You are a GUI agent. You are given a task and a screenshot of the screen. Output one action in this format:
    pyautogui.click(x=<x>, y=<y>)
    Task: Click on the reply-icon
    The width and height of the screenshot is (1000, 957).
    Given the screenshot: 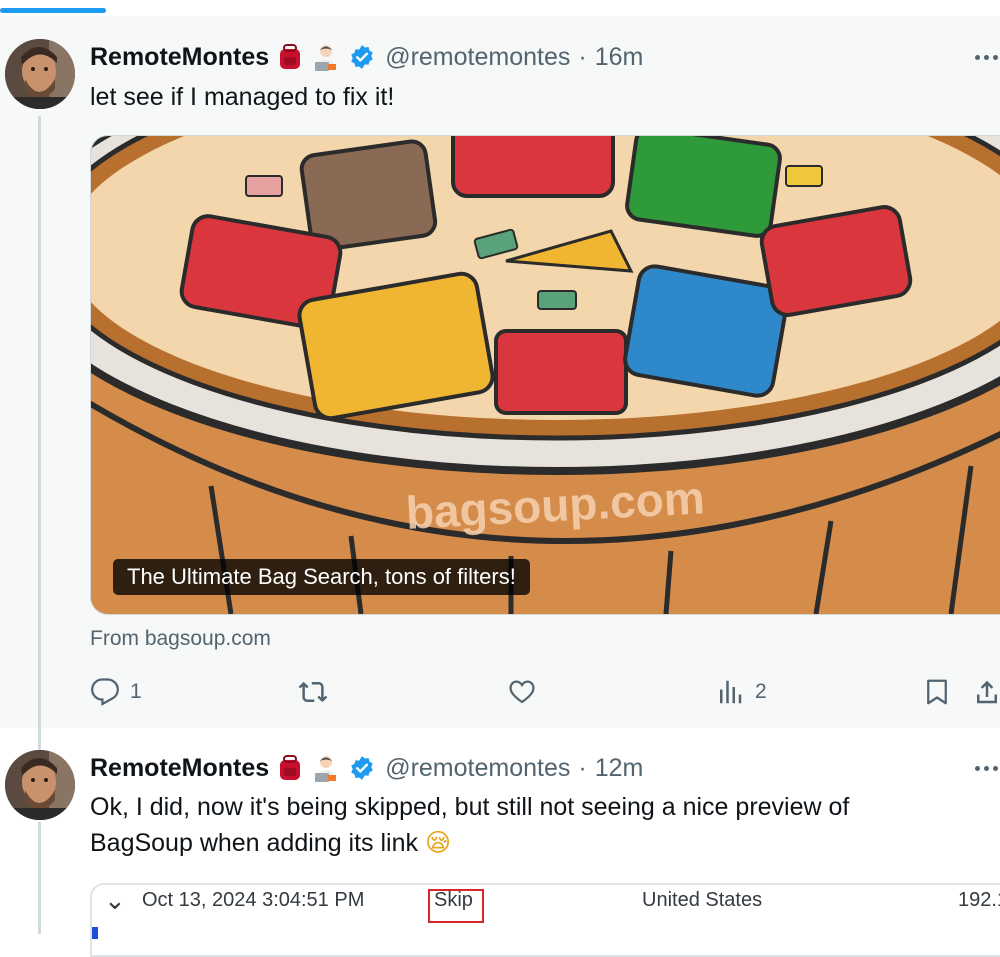 What is the action you would take?
    pyautogui.click(x=105, y=692)
    